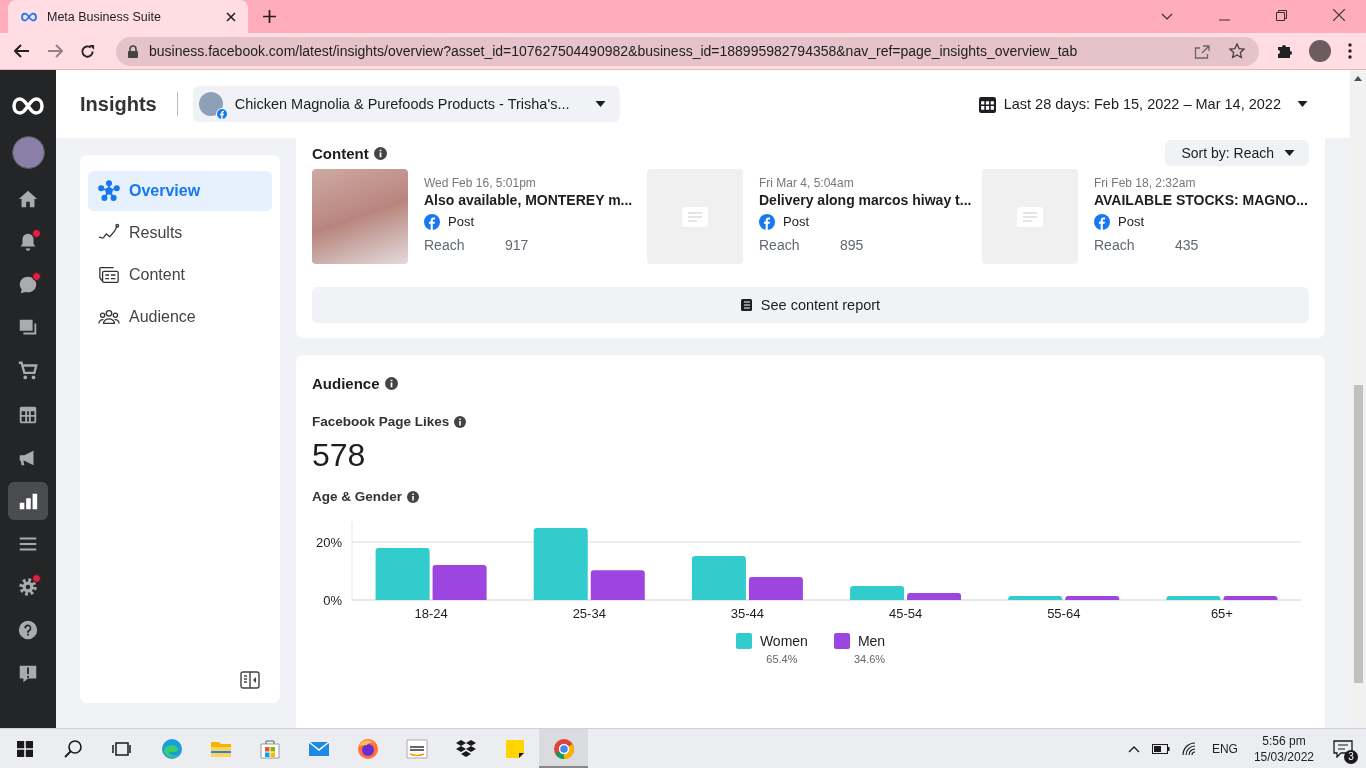 The image size is (1366, 768). I want to click on metric-value: 917, so click(517, 245).